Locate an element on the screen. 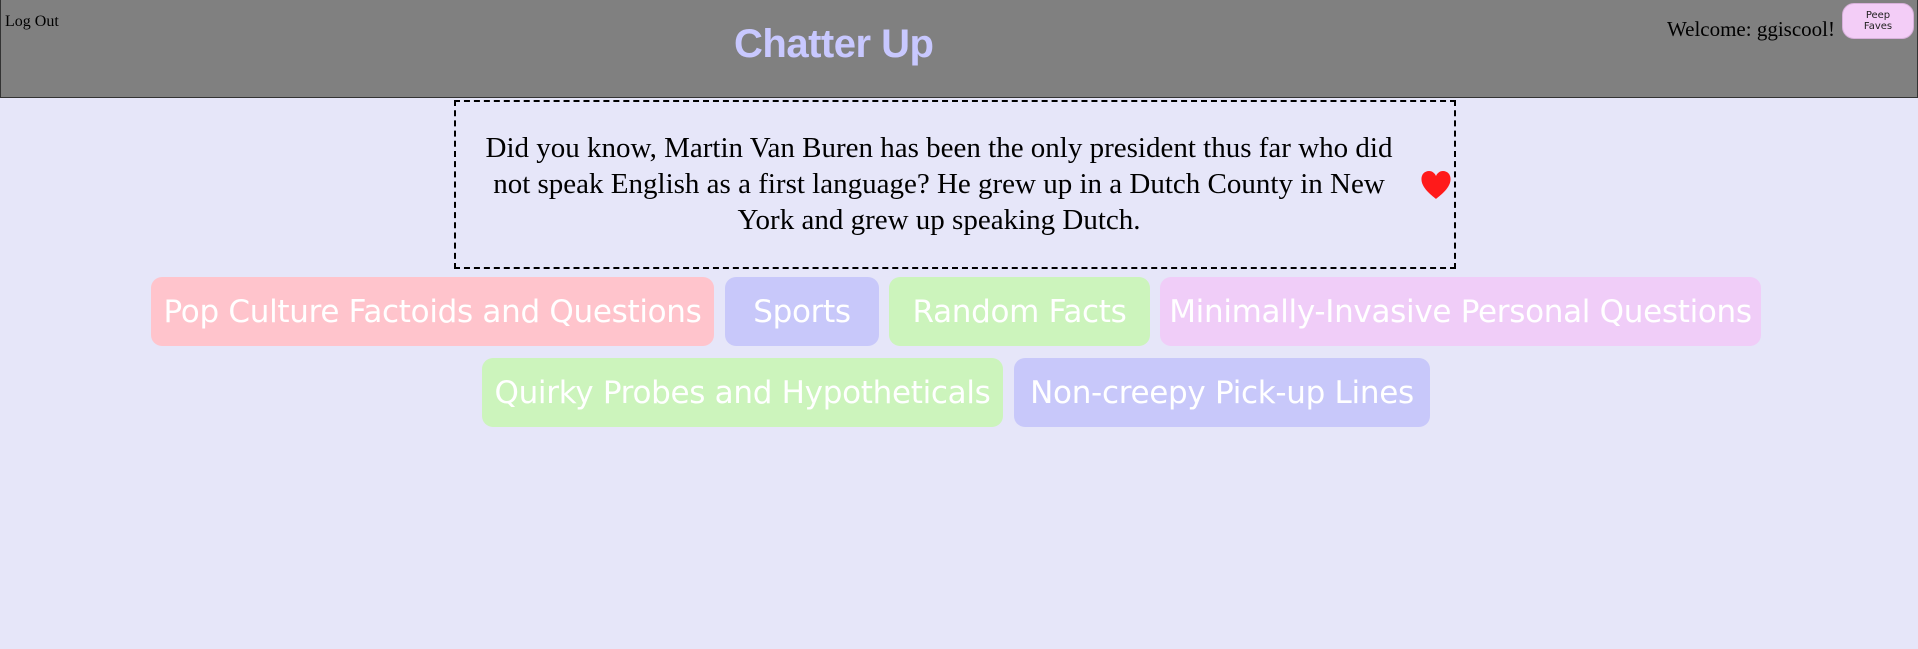 The width and height of the screenshot is (1918, 649). logout-link: Log Out is located at coordinates (32, 22).